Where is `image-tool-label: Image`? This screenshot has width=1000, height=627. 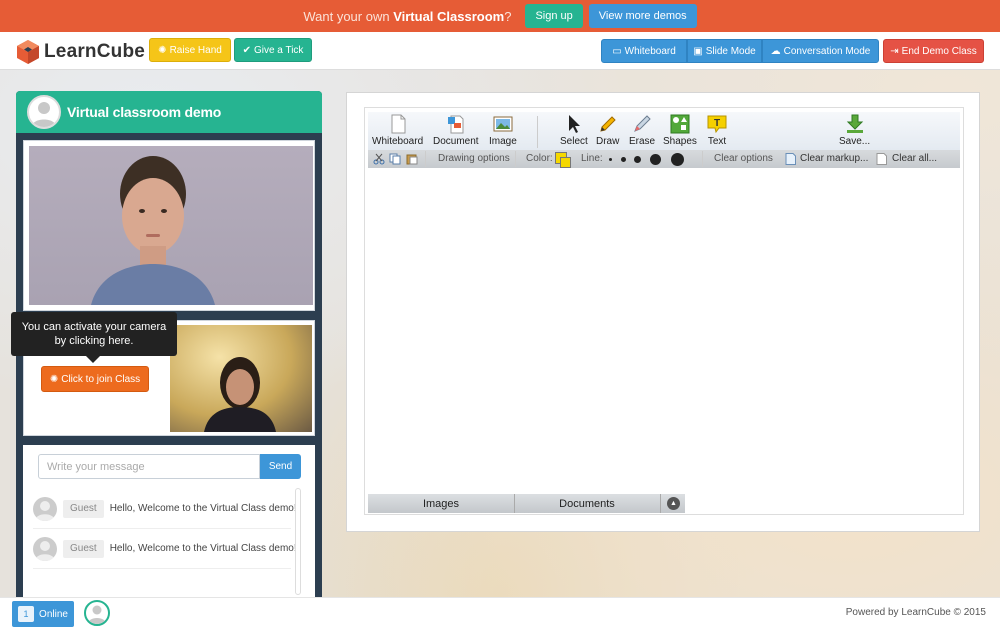 image-tool-label: Image is located at coordinates (503, 141).